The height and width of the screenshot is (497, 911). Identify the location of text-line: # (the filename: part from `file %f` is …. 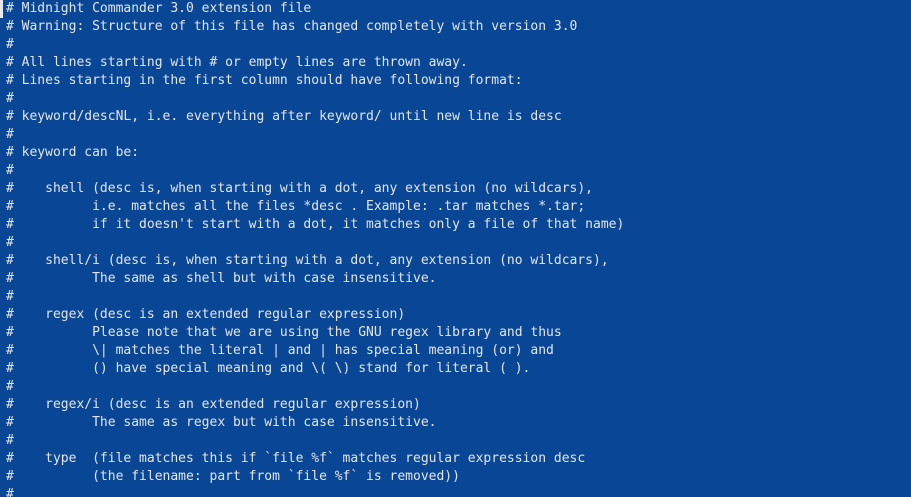
(233, 476).